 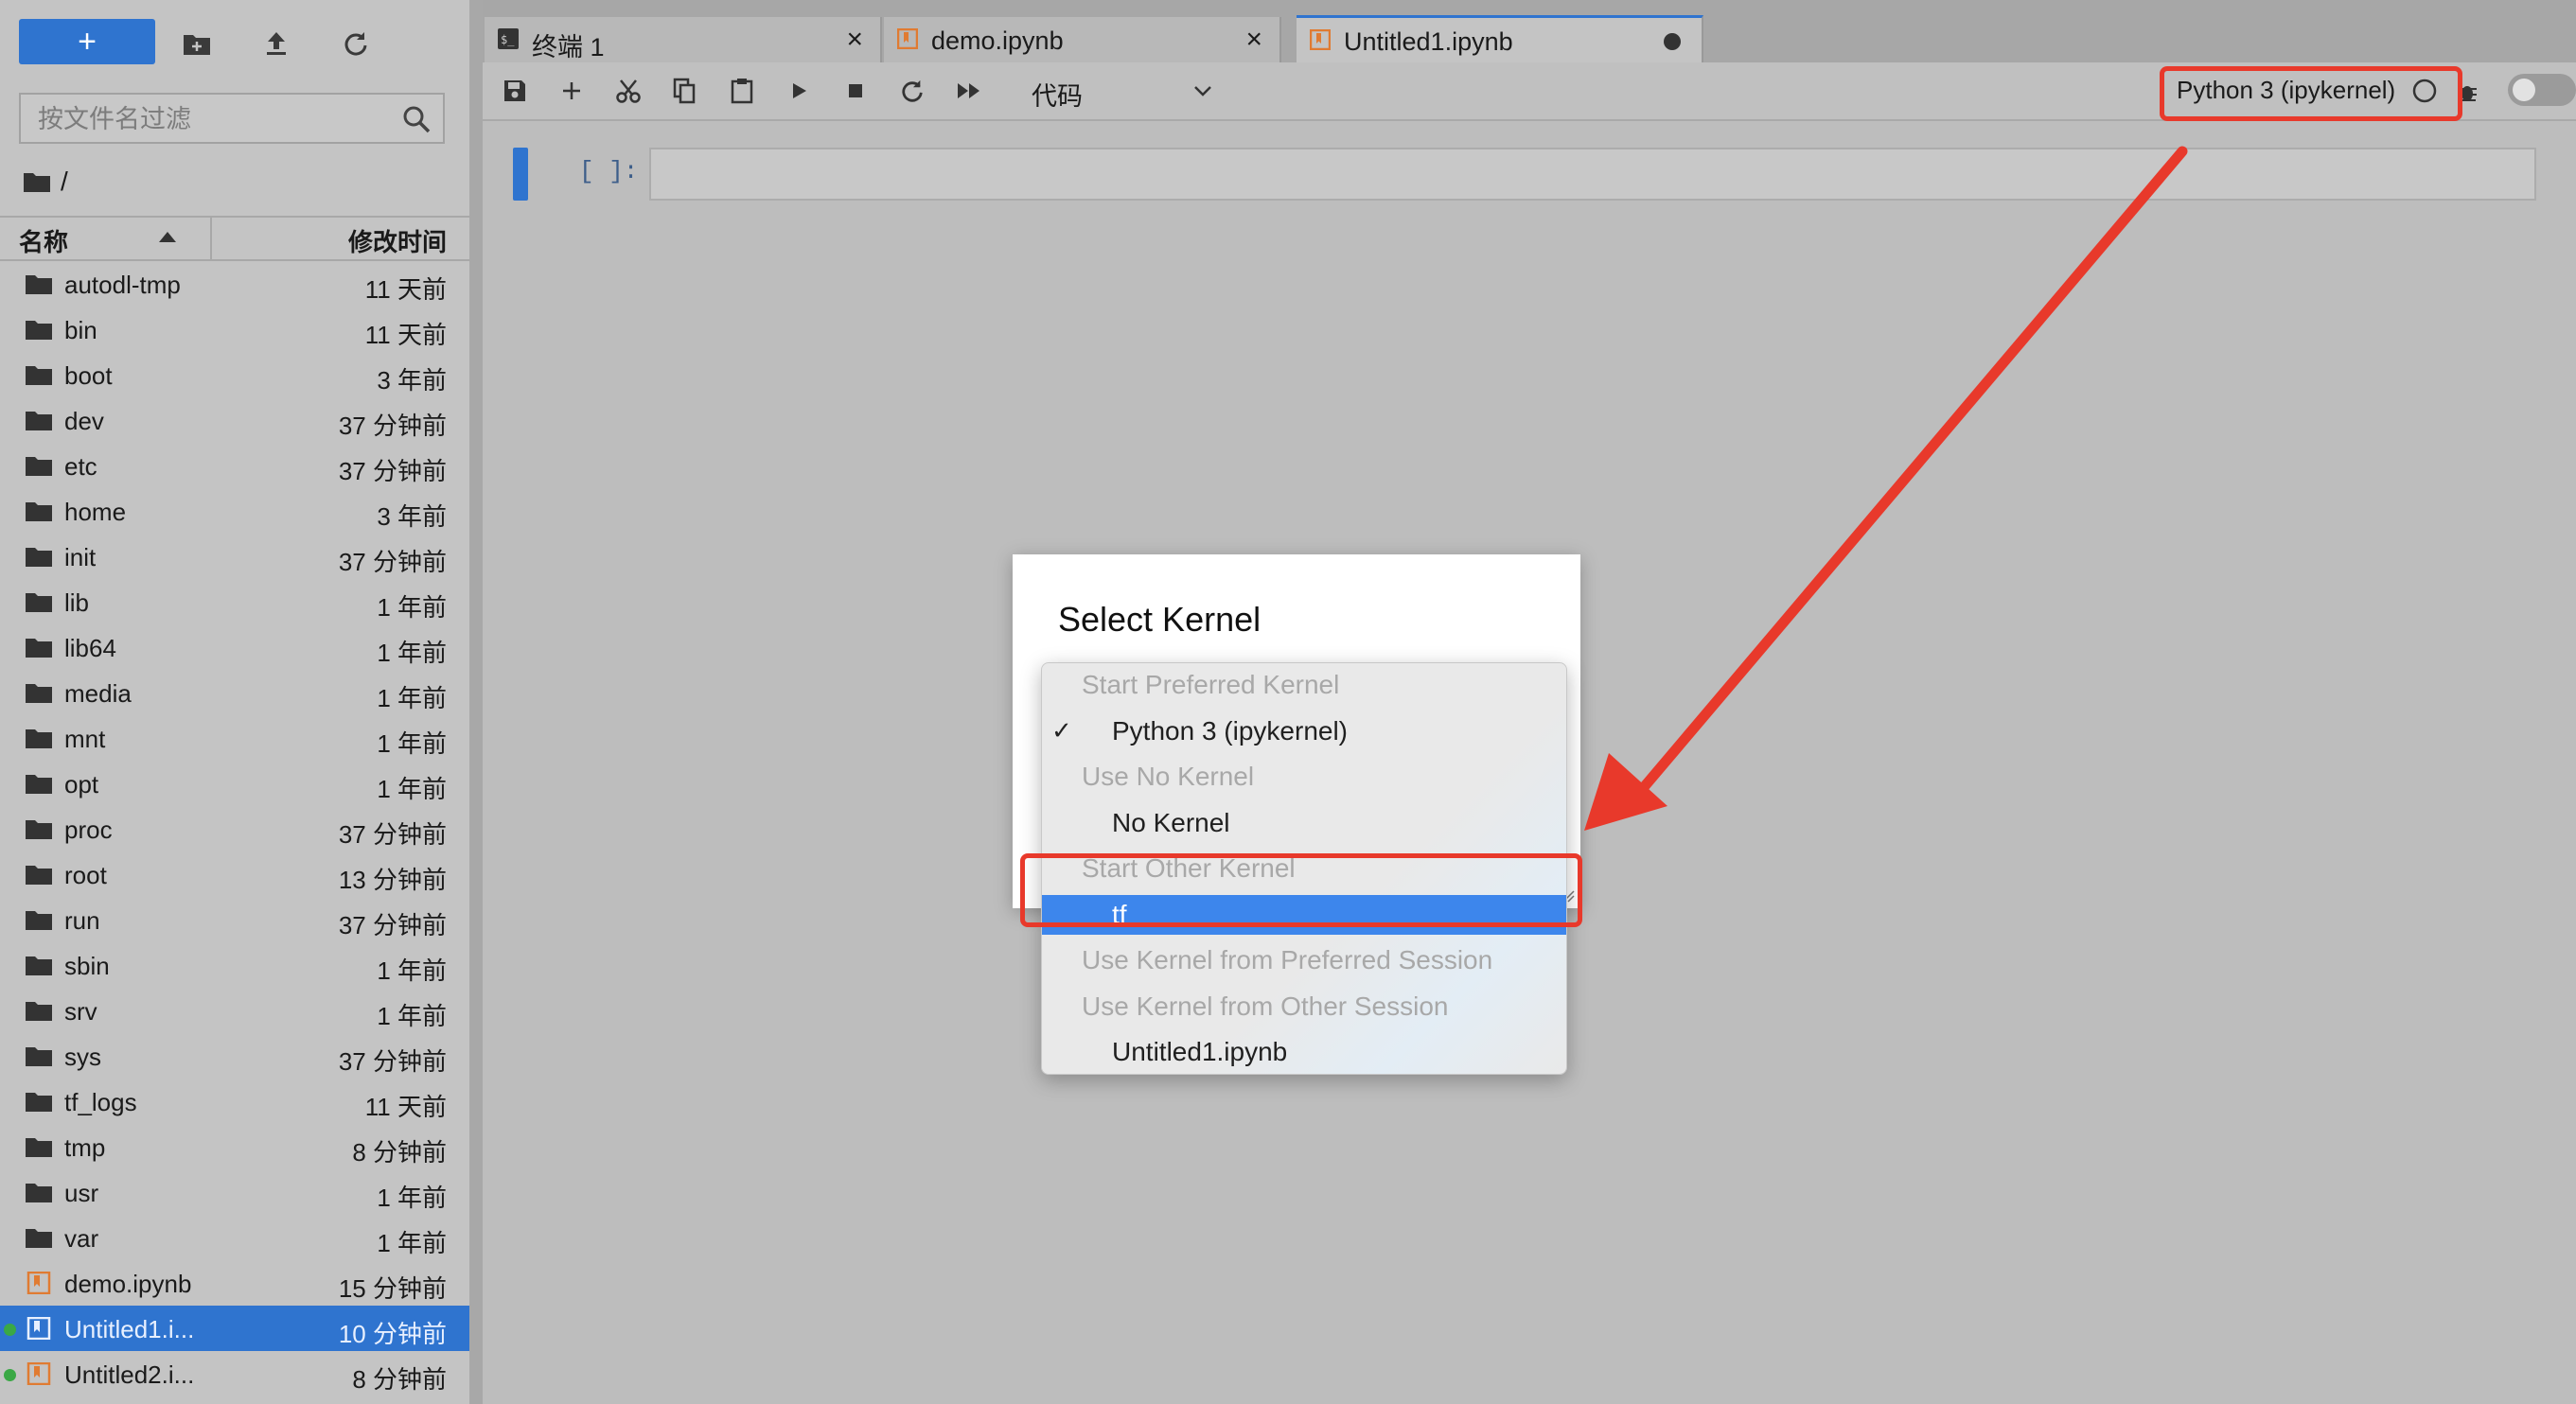 What do you see at coordinates (2467, 91) in the screenshot?
I see `bug-icon` at bounding box center [2467, 91].